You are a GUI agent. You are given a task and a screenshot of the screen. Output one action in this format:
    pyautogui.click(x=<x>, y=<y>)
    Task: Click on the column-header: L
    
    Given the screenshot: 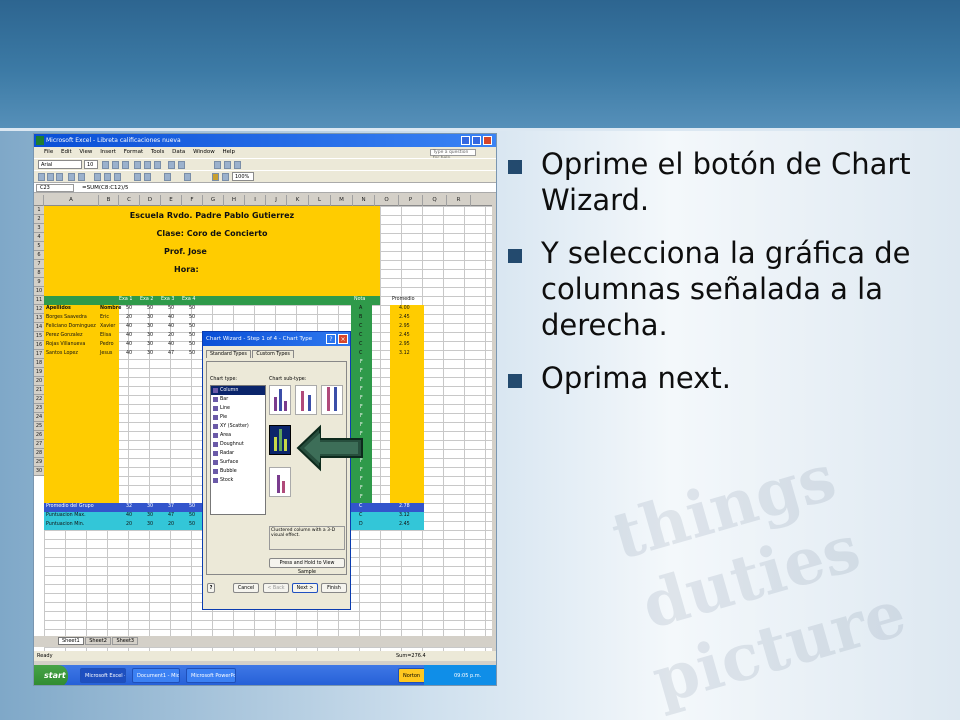 What is the action you would take?
    pyautogui.click(x=320, y=200)
    